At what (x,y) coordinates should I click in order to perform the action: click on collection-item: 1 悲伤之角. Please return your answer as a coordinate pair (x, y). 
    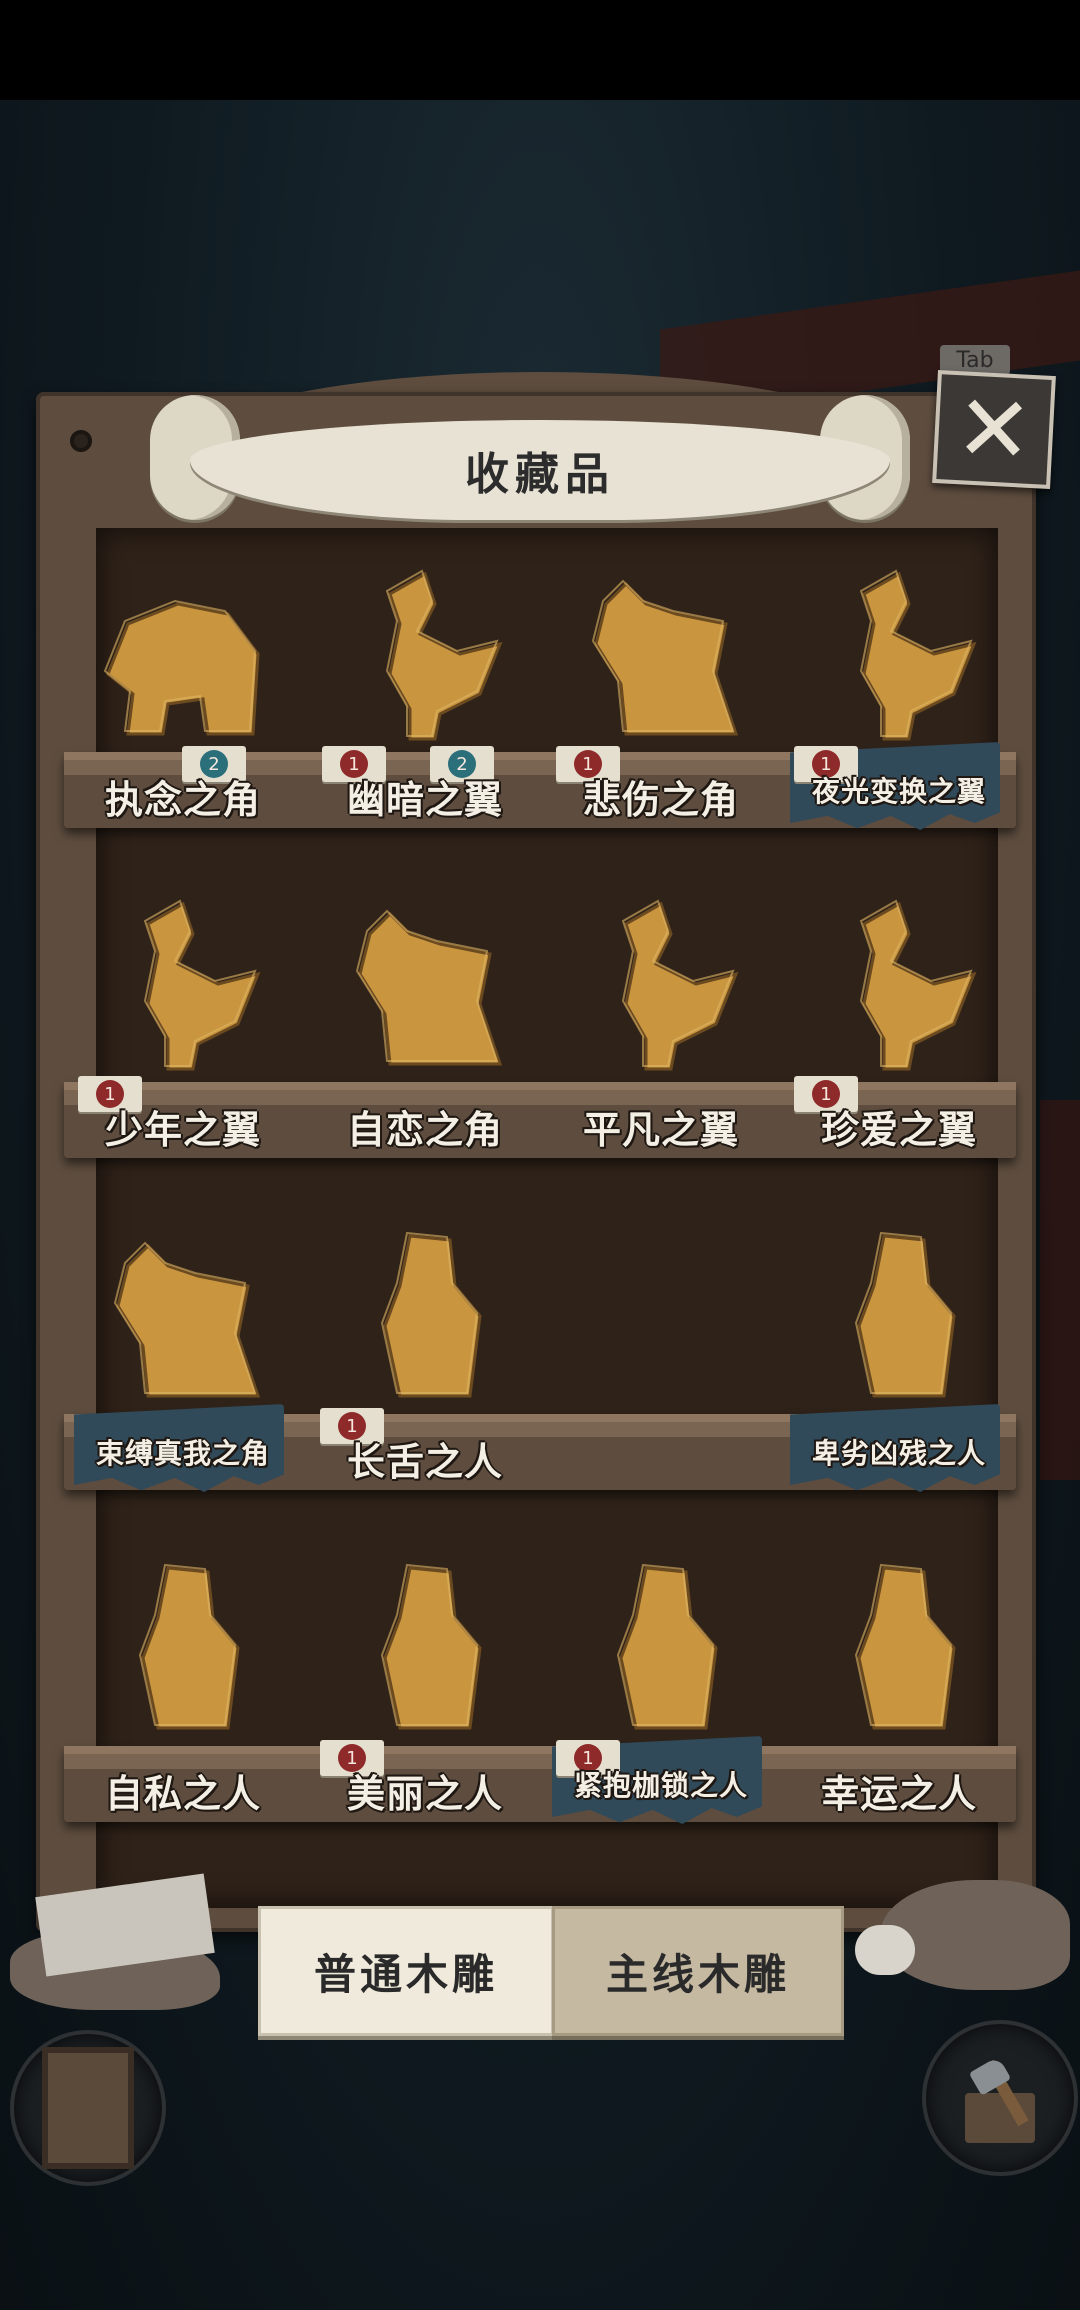
    Looking at the image, I should click on (661, 695).